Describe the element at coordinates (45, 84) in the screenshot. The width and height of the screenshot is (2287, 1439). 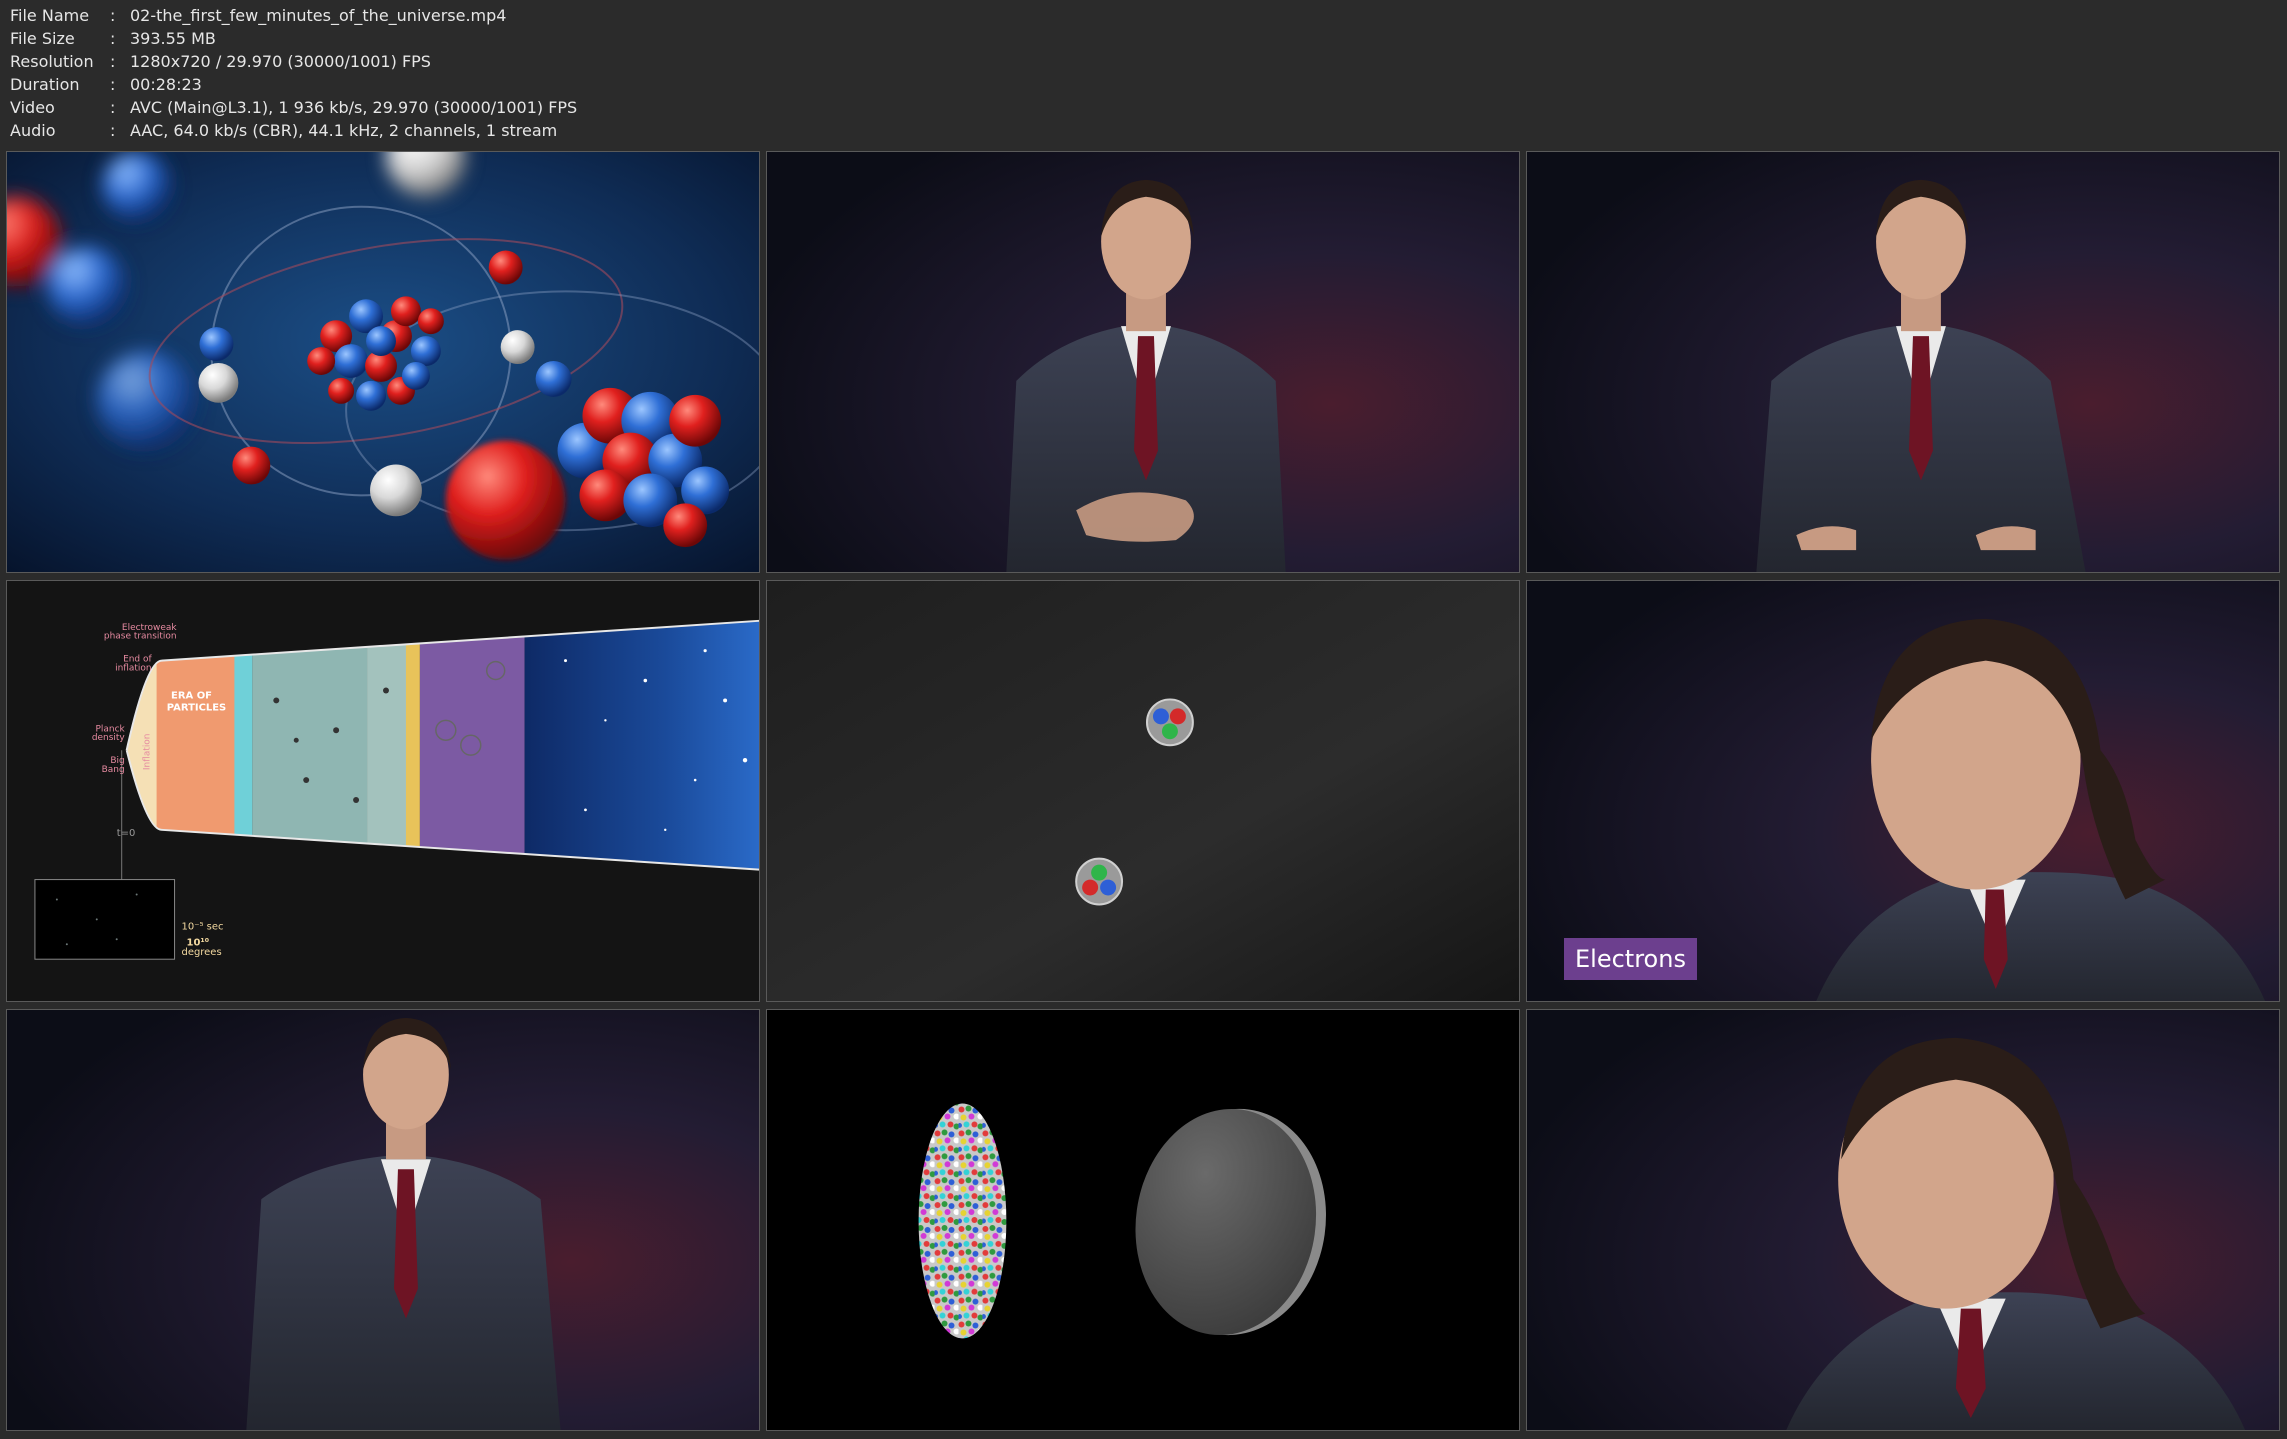
I see `duration-key: Duration` at that location.